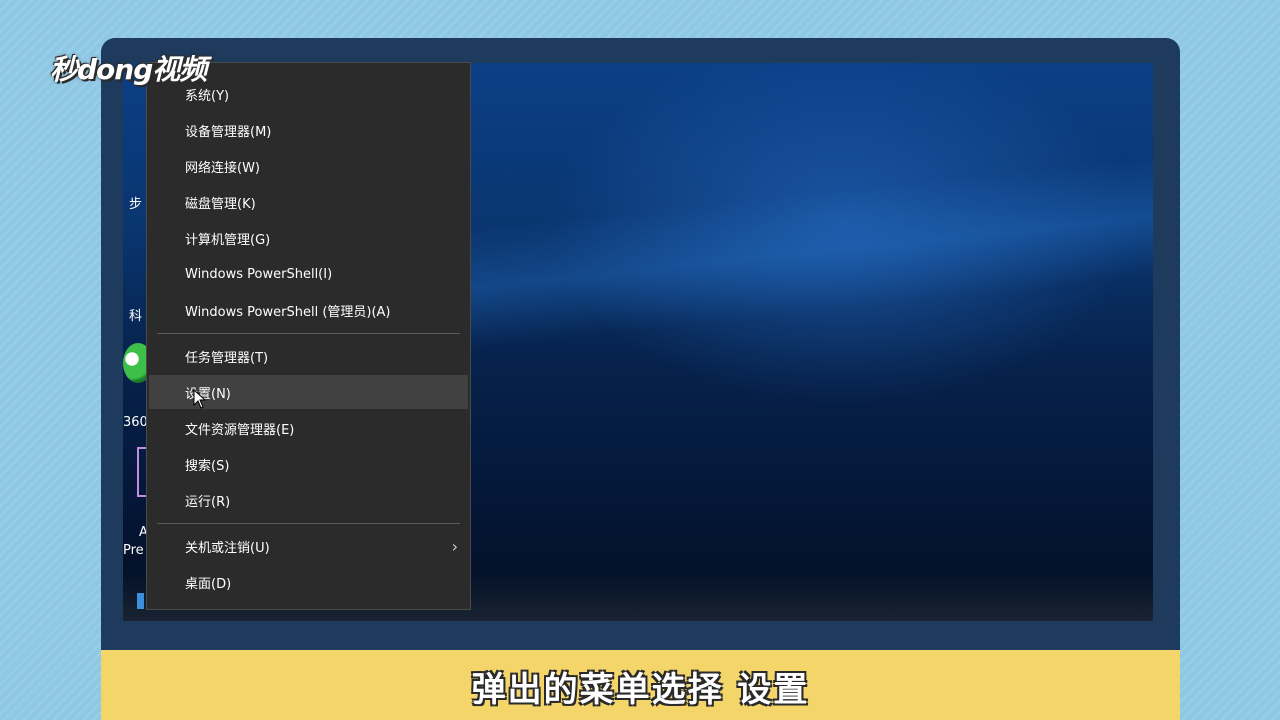 The width and height of the screenshot is (1280, 720). What do you see at coordinates (135, 202) in the screenshot?
I see `desktop-icon-label-1: 步` at bounding box center [135, 202].